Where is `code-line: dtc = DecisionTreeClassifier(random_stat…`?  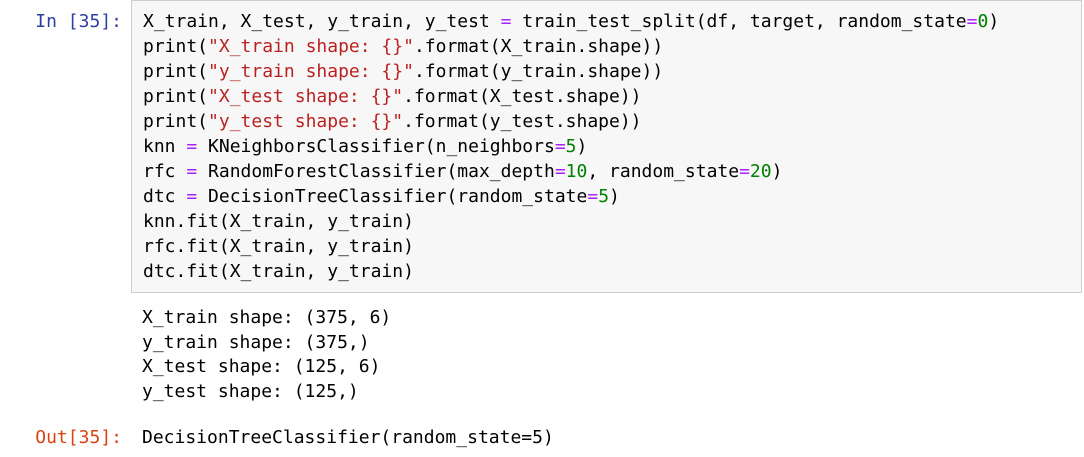 code-line: dtc = DecisionTreeClassifier(random_stat… is located at coordinates (612, 196).